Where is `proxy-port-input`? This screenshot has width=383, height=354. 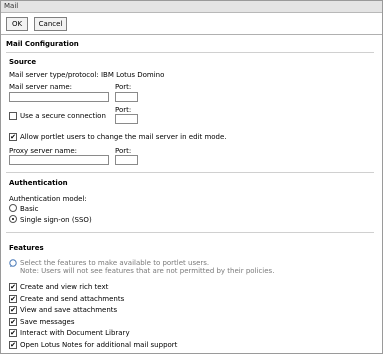 proxy-port-input is located at coordinates (126, 160).